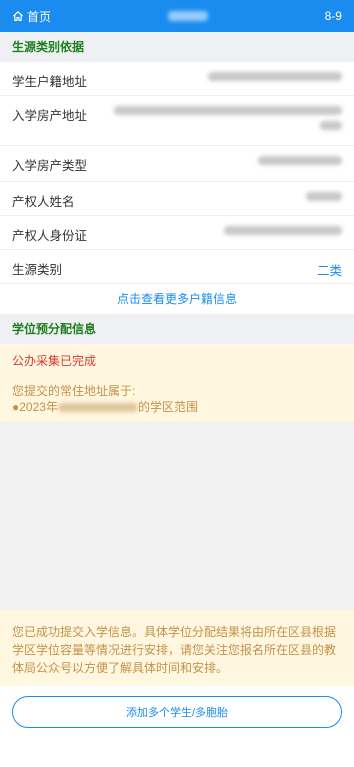  I want to click on row-source-category: 生源类别 二类, so click(177, 267).